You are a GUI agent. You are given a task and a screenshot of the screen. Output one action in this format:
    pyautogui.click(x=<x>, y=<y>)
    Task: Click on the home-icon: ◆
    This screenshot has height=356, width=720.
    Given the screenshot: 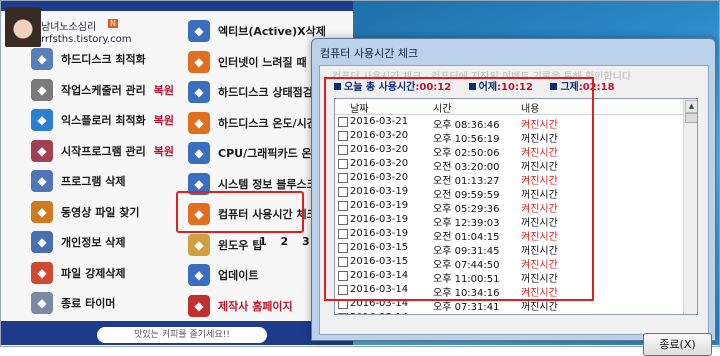 What is the action you would take?
    pyautogui.click(x=199, y=305)
    